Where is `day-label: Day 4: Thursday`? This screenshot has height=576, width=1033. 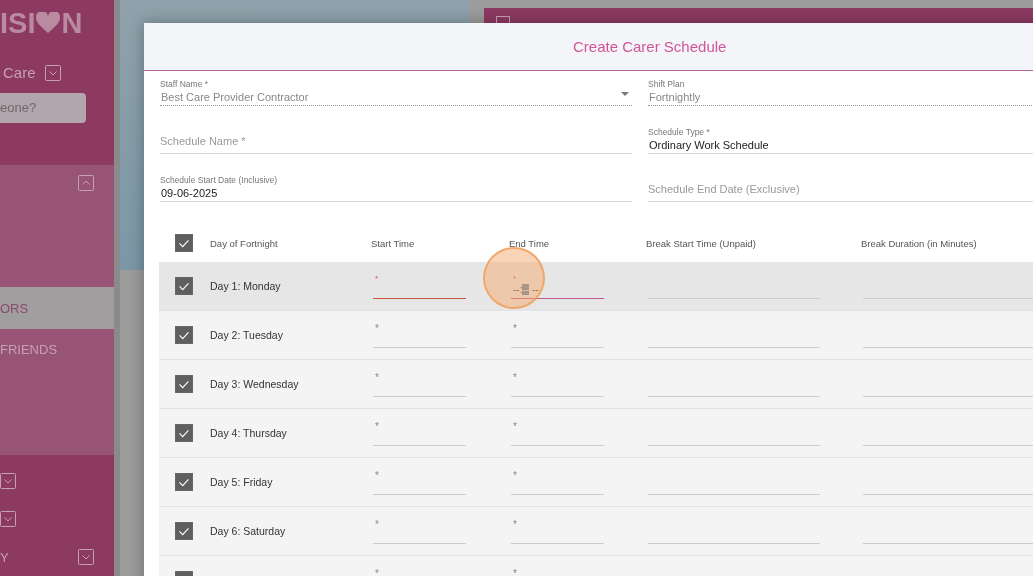
day-label: Day 4: Thursday is located at coordinates (248, 433).